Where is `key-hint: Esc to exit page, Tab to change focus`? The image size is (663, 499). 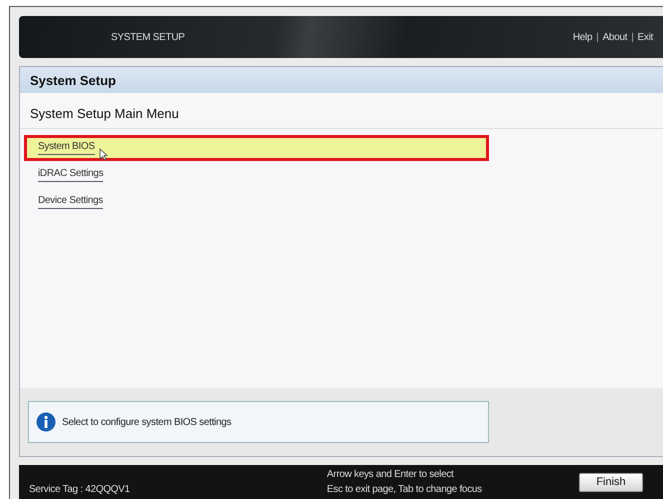
key-hint: Esc to exit page, Tab to change focus is located at coordinates (404, 489).